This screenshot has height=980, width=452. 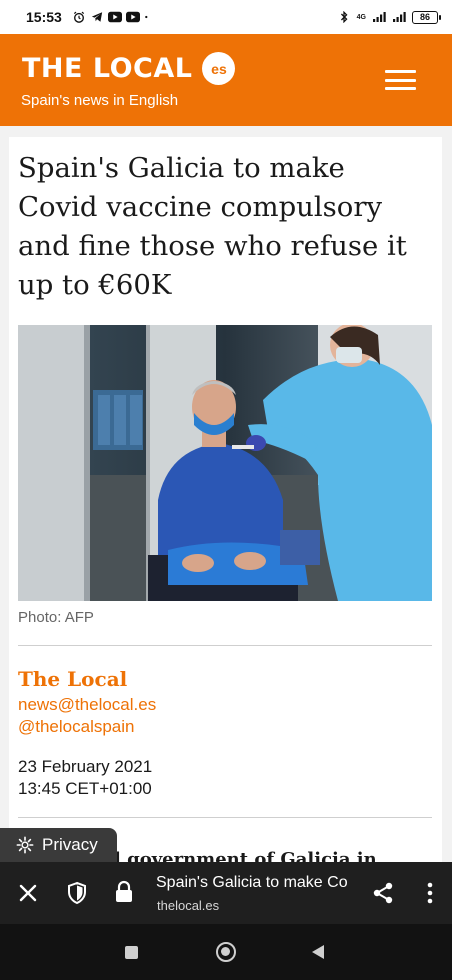 I want to click on logo-badge: es, so click(x=219, y=68).